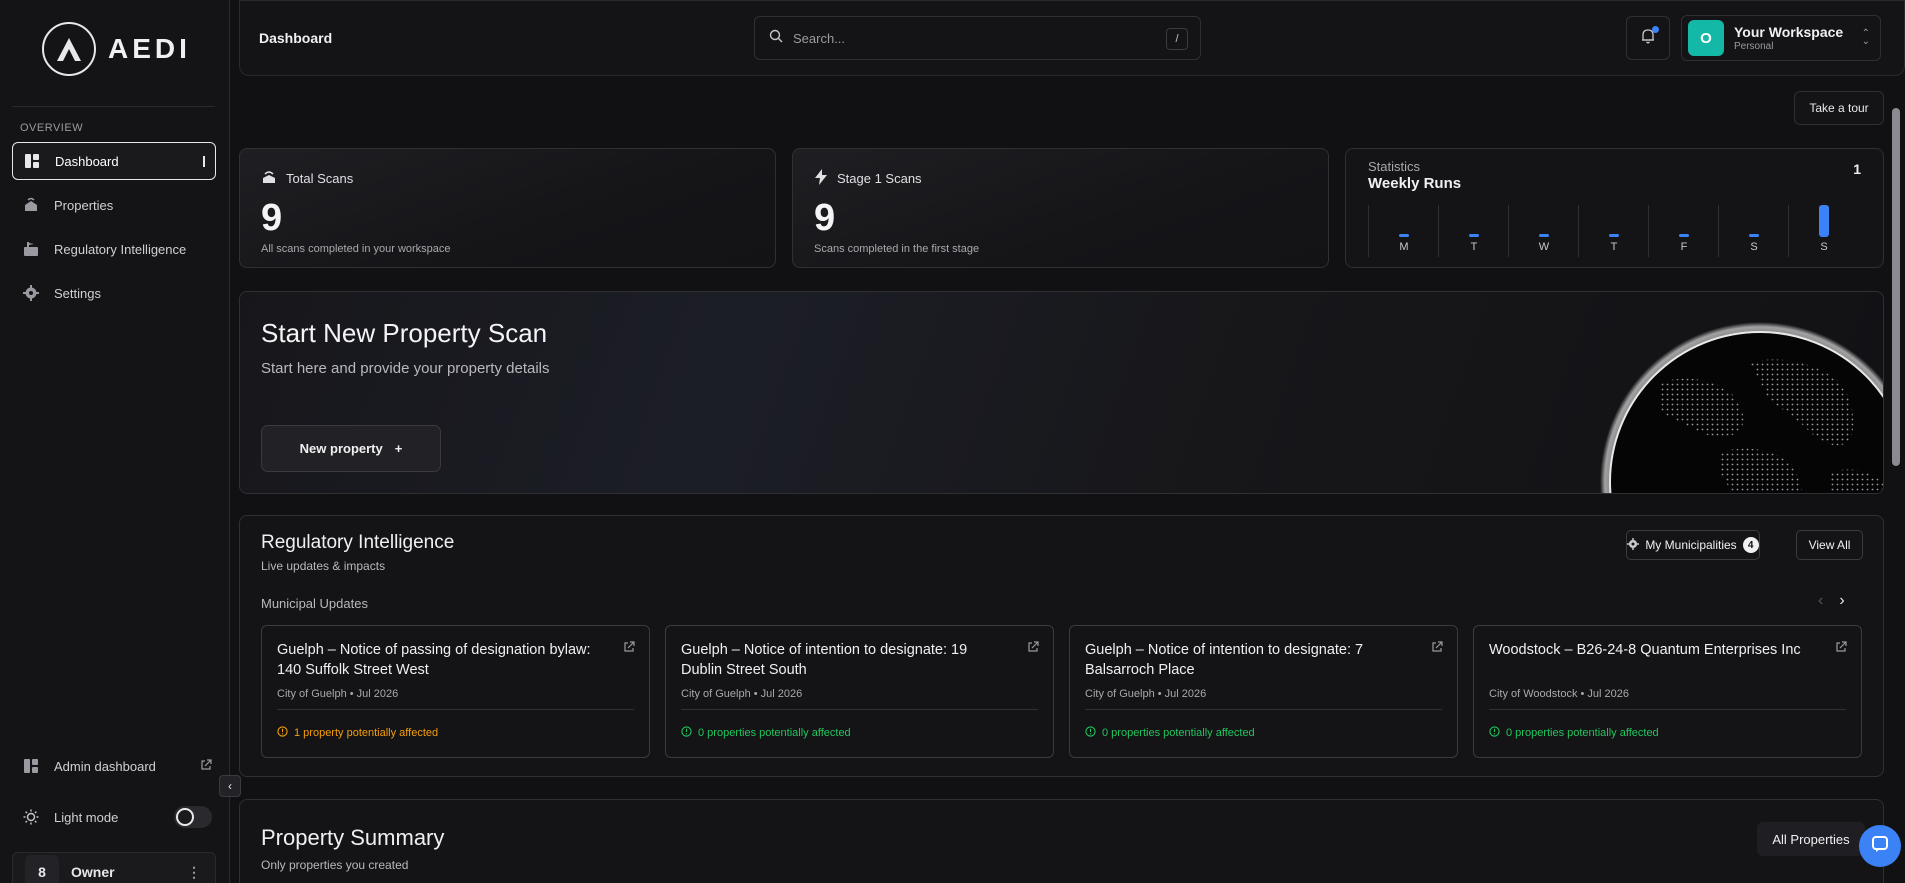 The image size is (1905, 883). I want to click on plus-icon: +, so click(398, 448).